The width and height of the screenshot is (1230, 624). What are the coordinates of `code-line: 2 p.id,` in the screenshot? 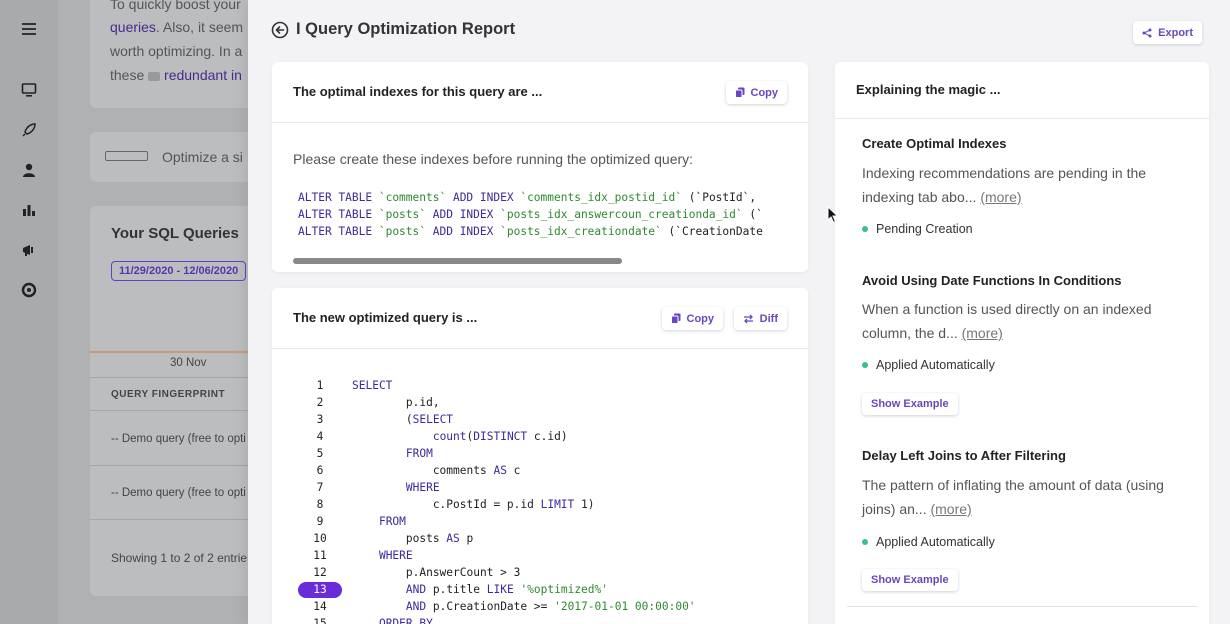 It's located at (543, 402).